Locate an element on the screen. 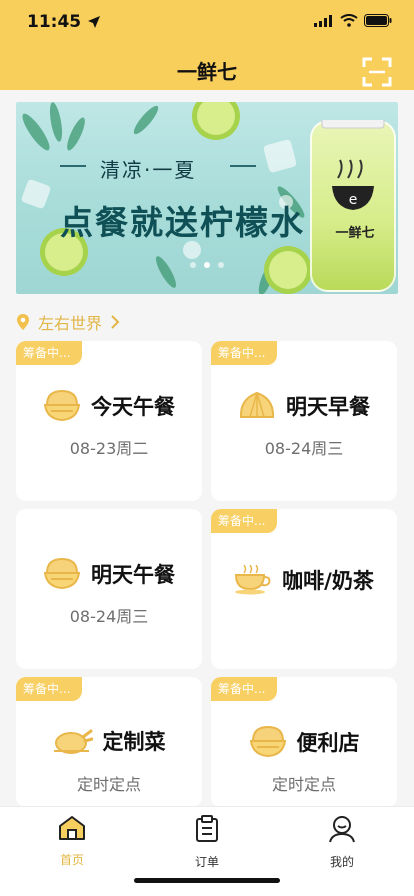  status-icons is located at coordinates (353, 20).